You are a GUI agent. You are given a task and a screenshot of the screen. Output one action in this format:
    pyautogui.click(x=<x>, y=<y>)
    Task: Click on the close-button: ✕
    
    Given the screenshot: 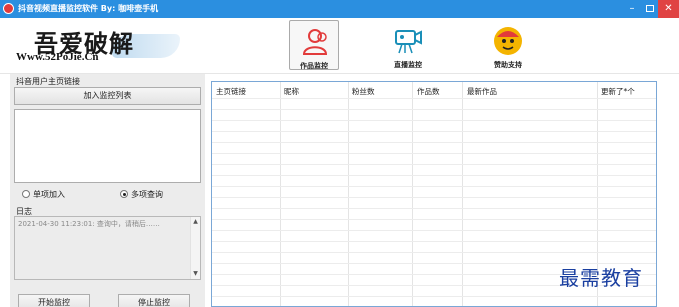 What is the action you would take?
    pyautogui.click(x=668, y=9)
    